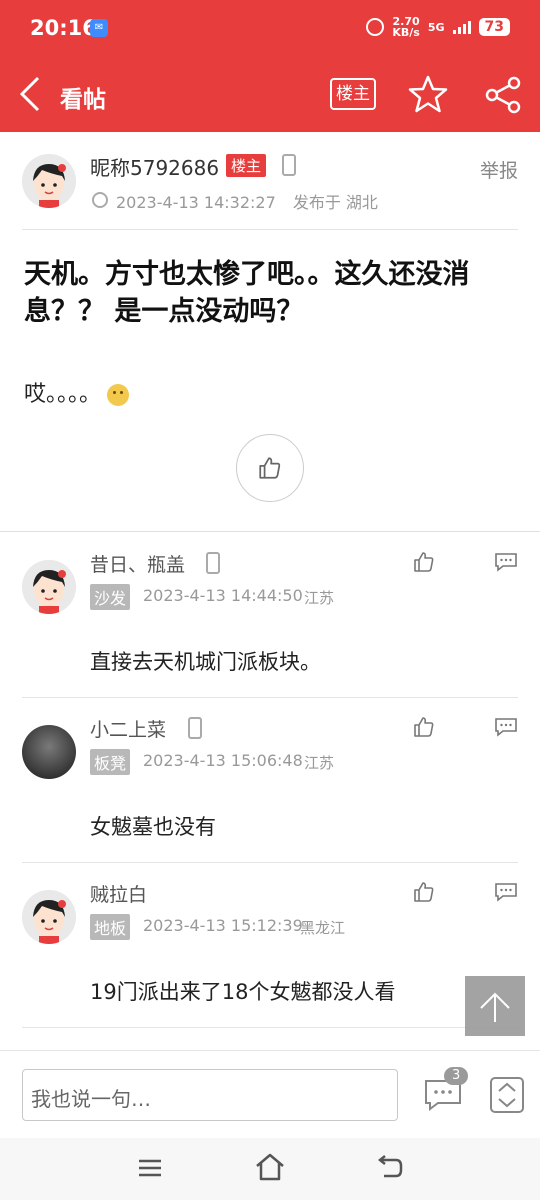  What do you see at coordinates (150, 1168) in the screenshot?
I see `menu-icon` at bounding box center [150, 1168].